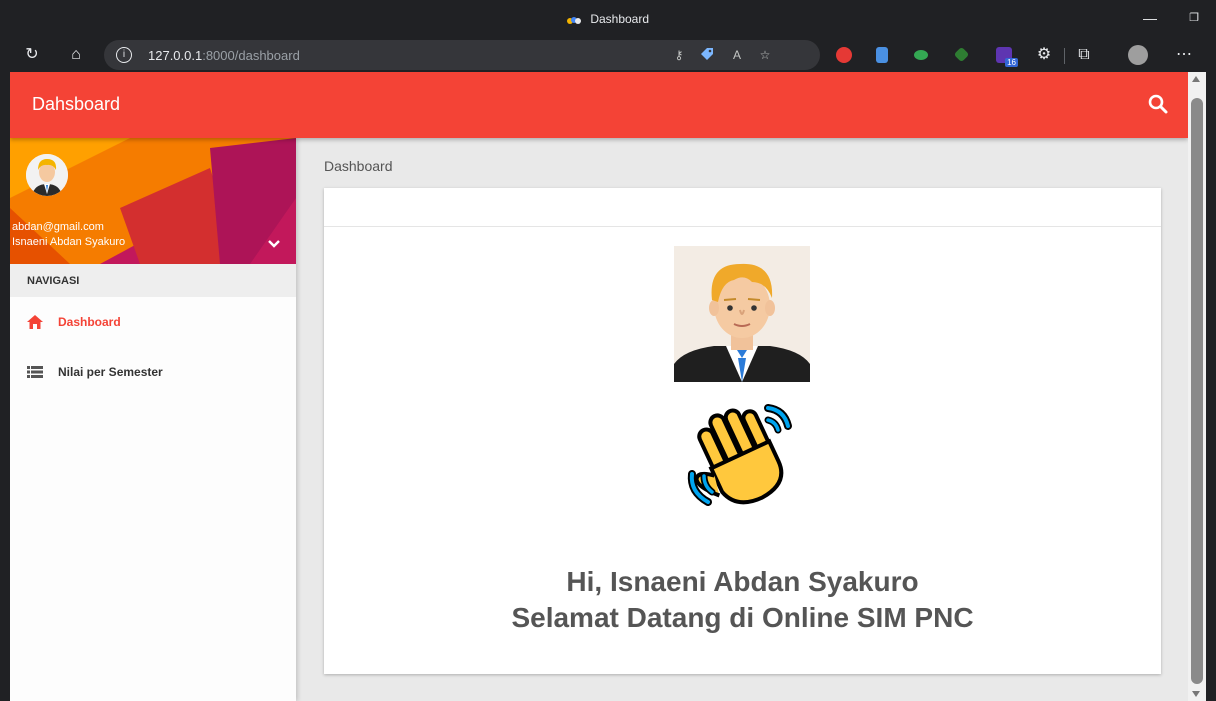  What do you see at coordinates (573, 20) in the screenshot?
I see `tab-favicon-icon` at bounding box center [573, 20].